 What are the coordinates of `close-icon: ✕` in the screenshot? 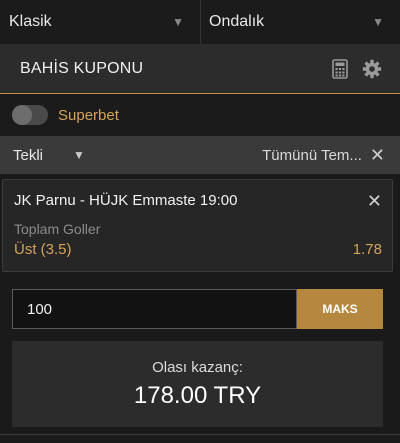 It's located at (377, 155).